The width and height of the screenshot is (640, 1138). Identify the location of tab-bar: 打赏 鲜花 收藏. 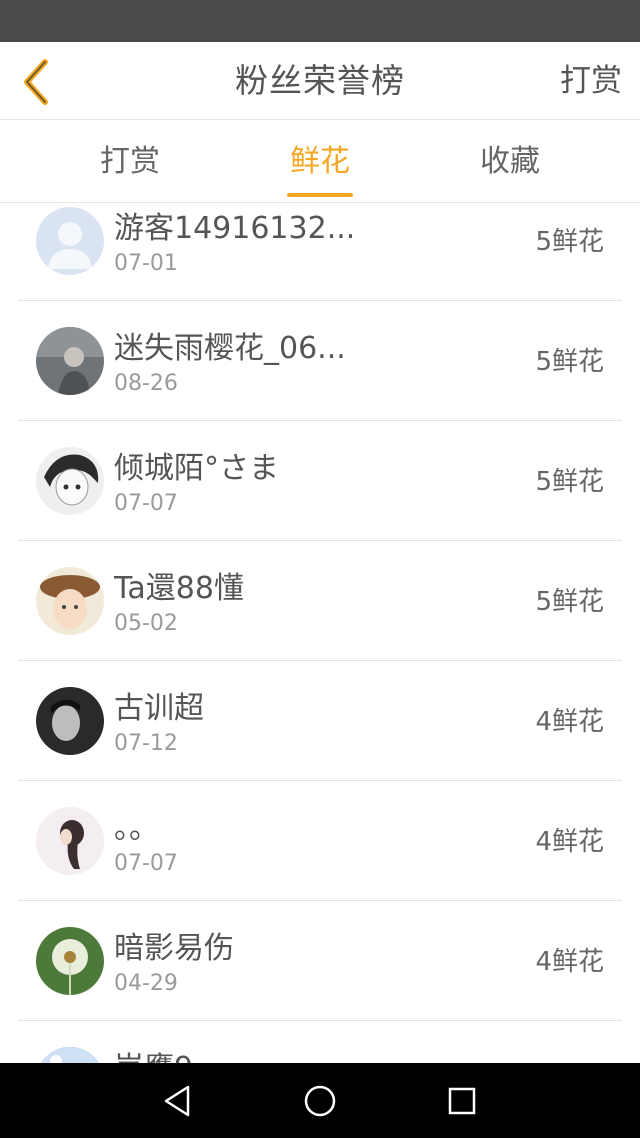
(320, 162).